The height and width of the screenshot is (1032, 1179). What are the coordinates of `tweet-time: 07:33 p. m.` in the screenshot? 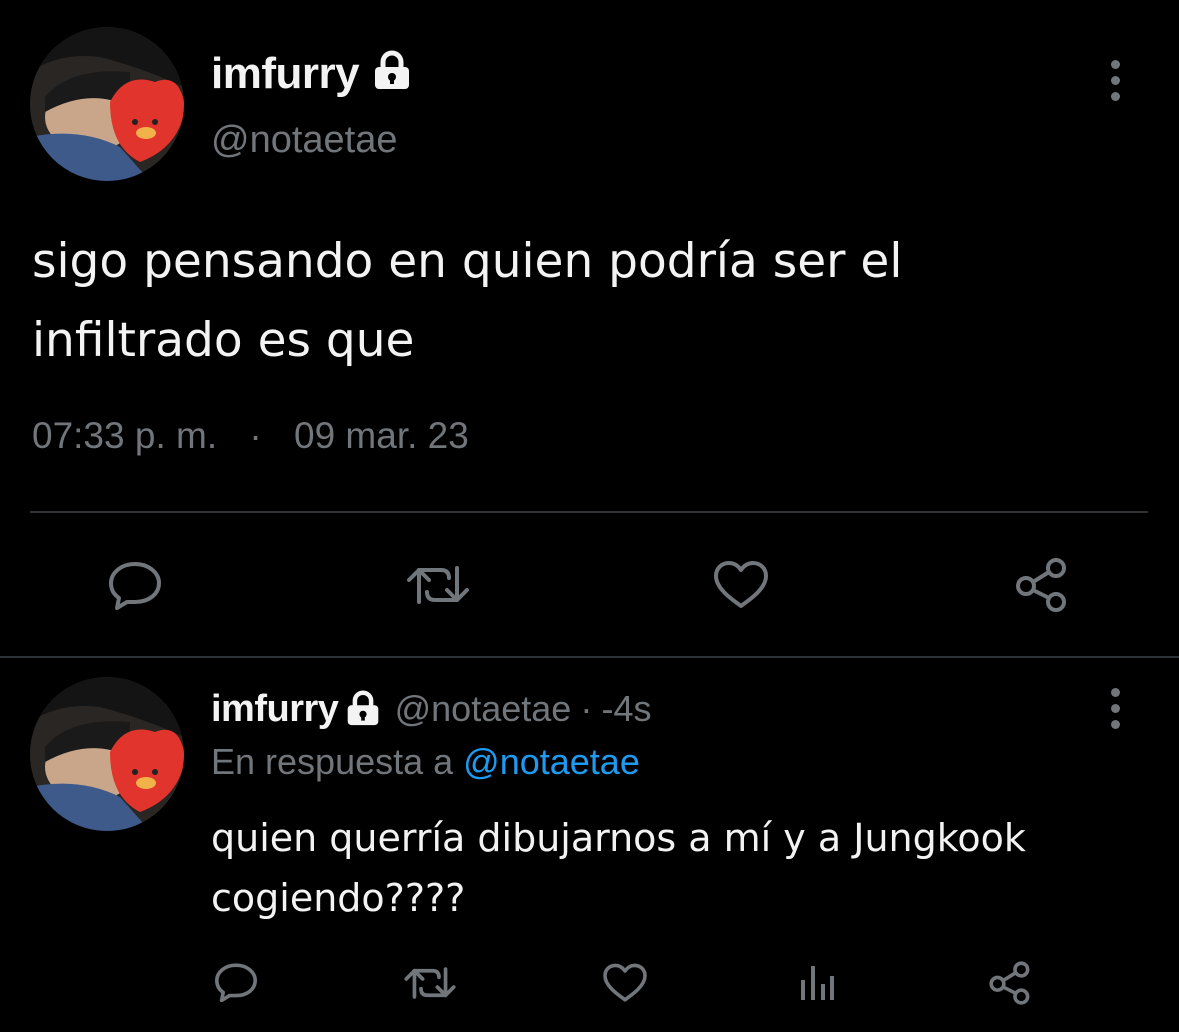 It's located at (124, 435).